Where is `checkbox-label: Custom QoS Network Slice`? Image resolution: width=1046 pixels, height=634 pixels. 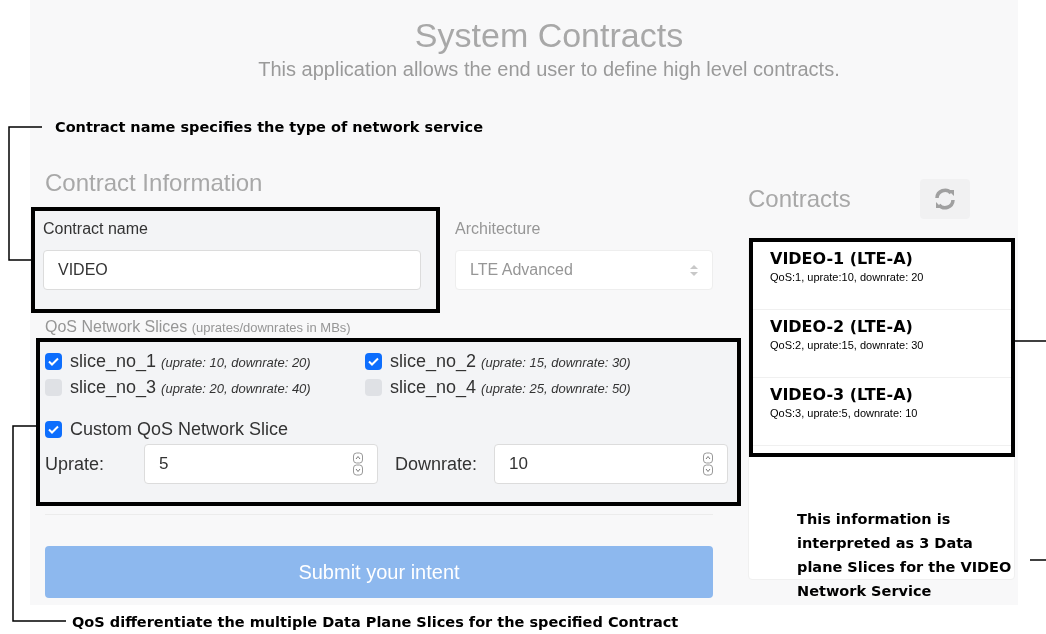
checkbox-label: Custom QoS Network Slice is located at coordinates (179, 429).